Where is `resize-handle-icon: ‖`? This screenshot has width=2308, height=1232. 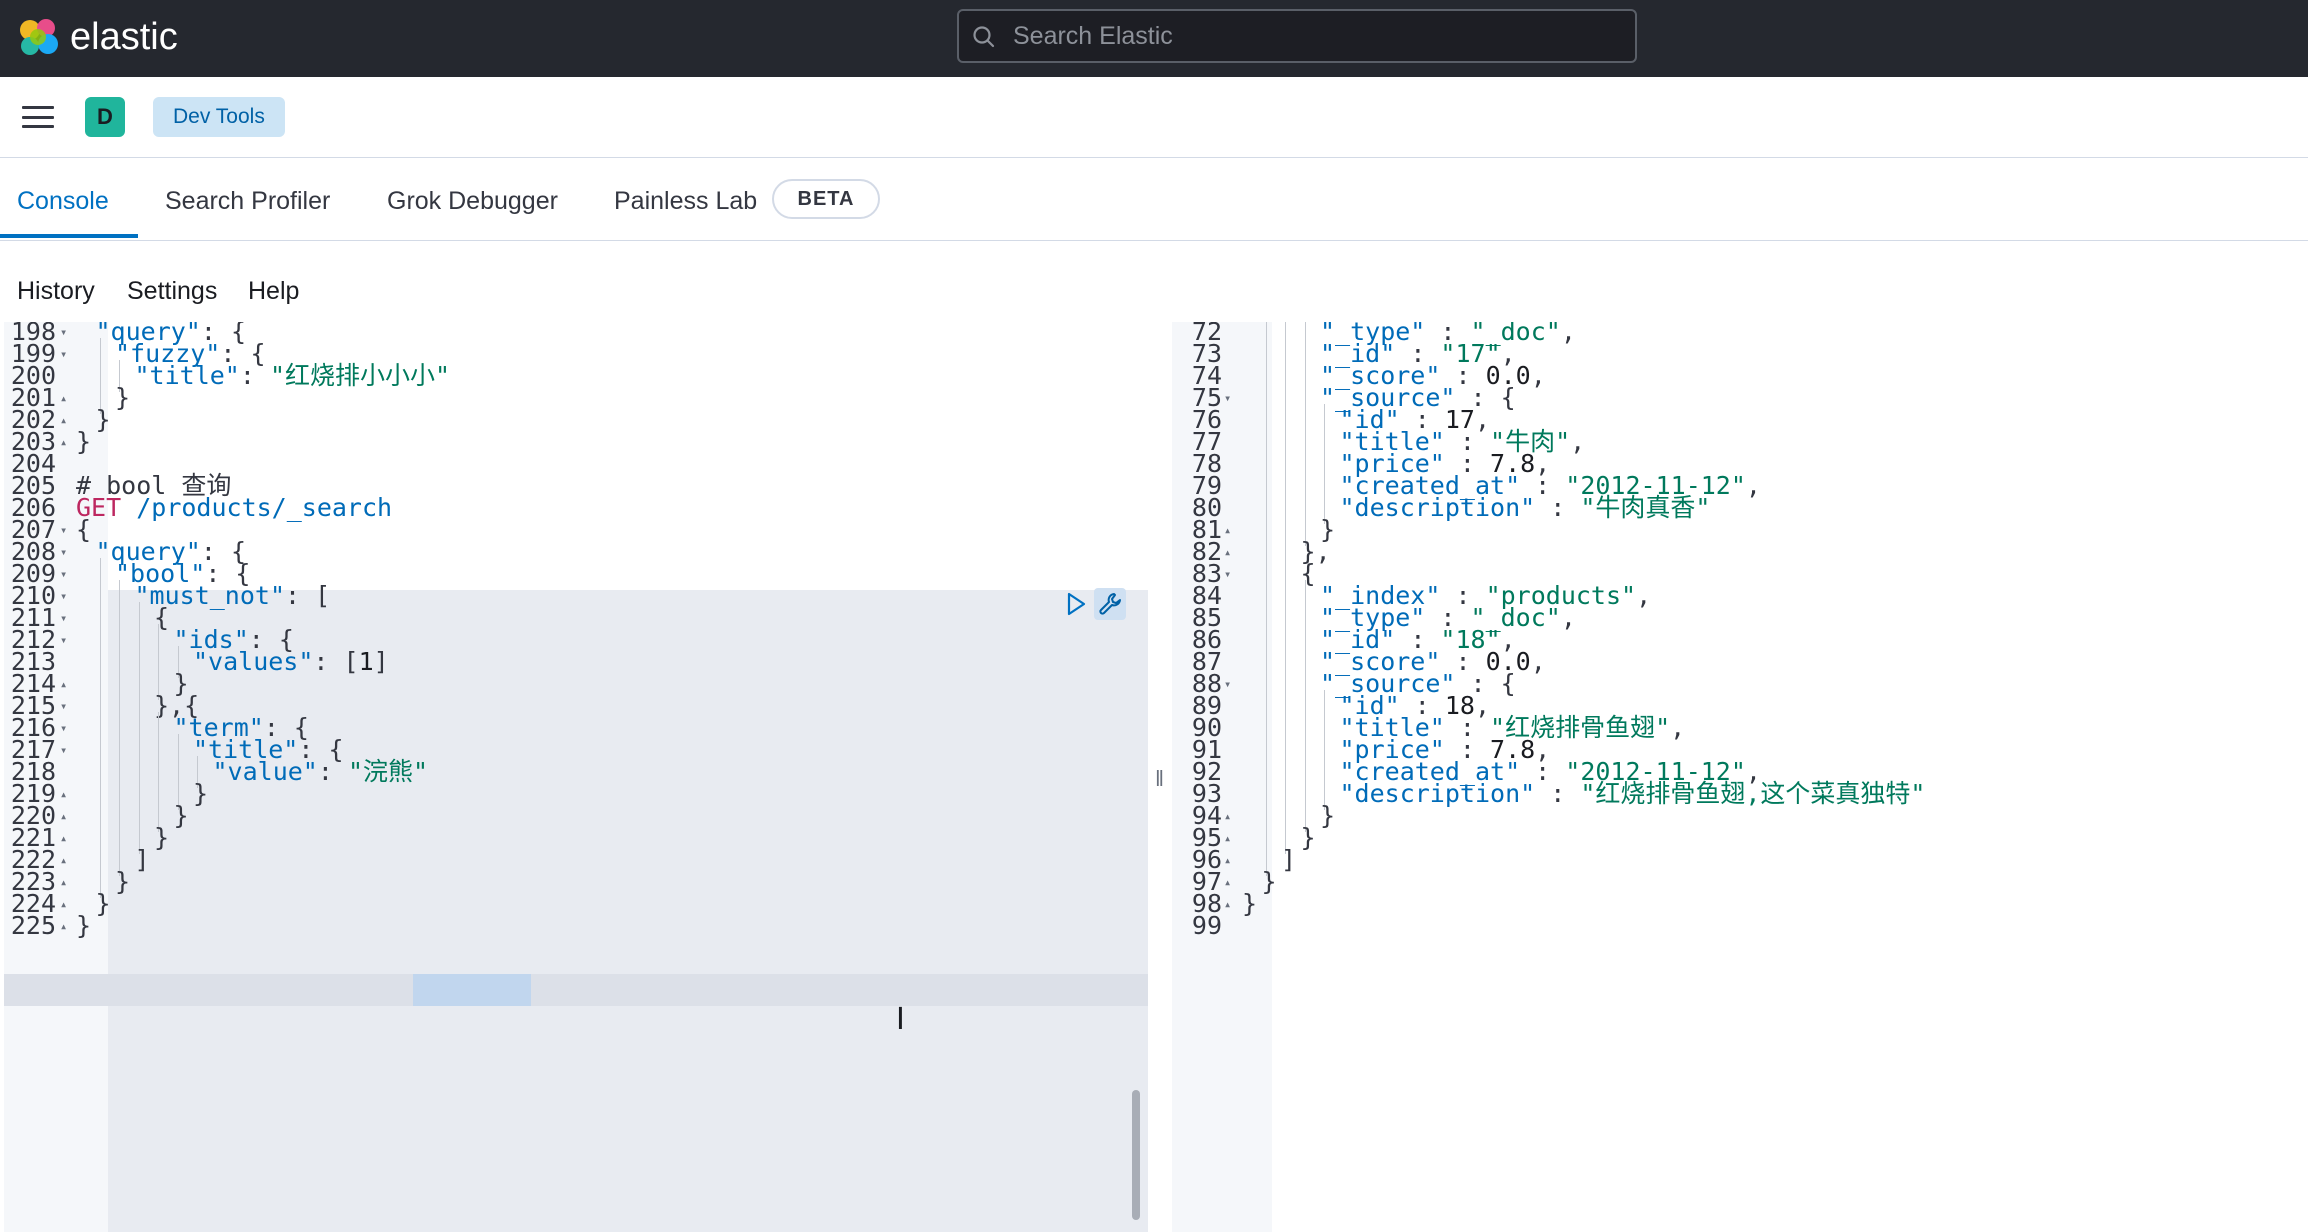 resize-handle-icon: ‖ is located at coordinates (1159, 779).